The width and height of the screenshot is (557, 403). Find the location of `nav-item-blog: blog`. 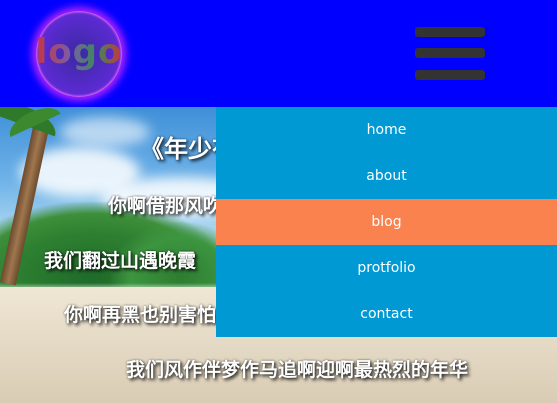

nav-item-blog: blog is located at coordinates (386, 222).